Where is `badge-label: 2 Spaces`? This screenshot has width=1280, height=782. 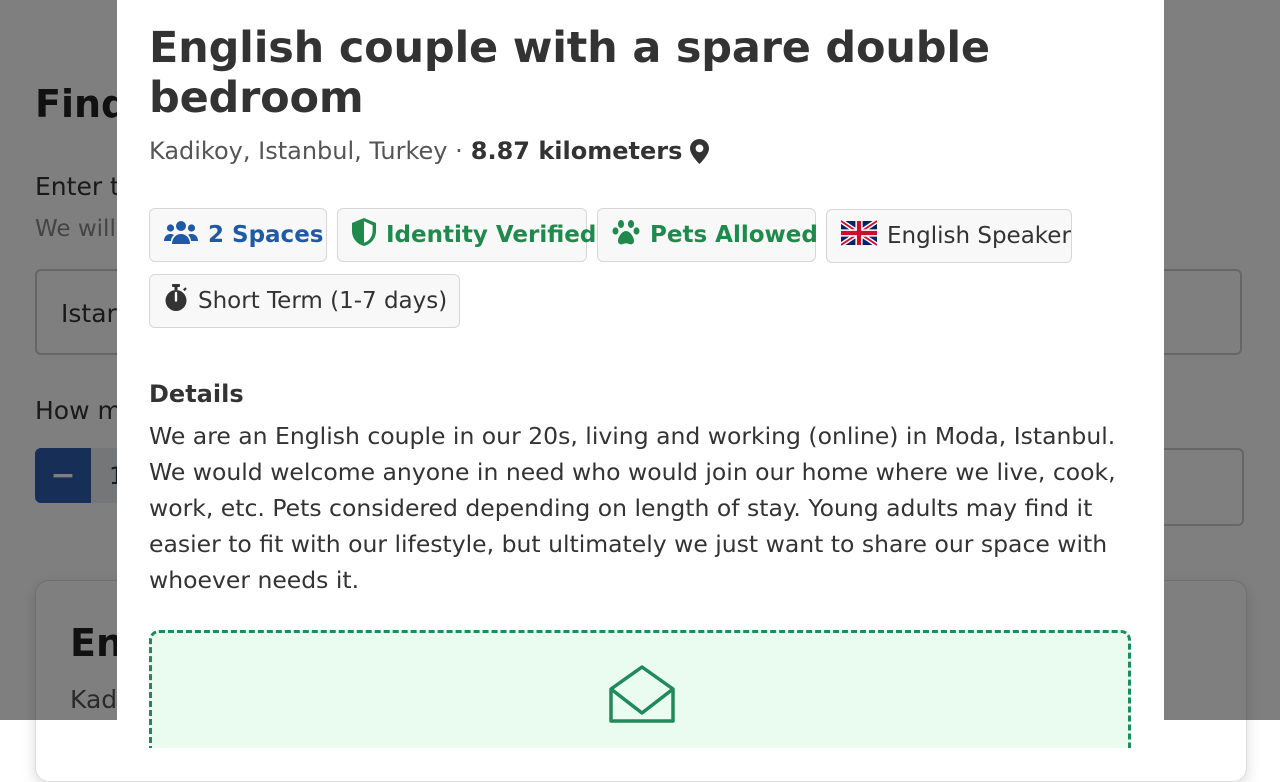
badge-label: 2 Spaces is located at coordinates (266, 235).